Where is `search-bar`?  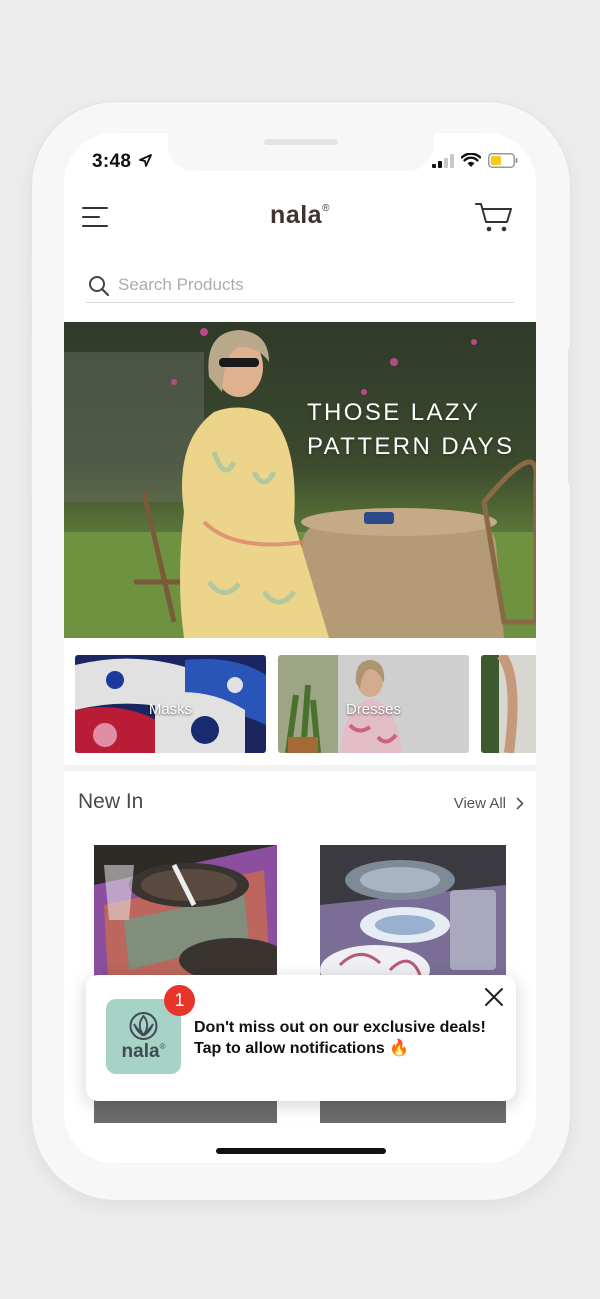 search-bar is located at coordinates (300, 286).